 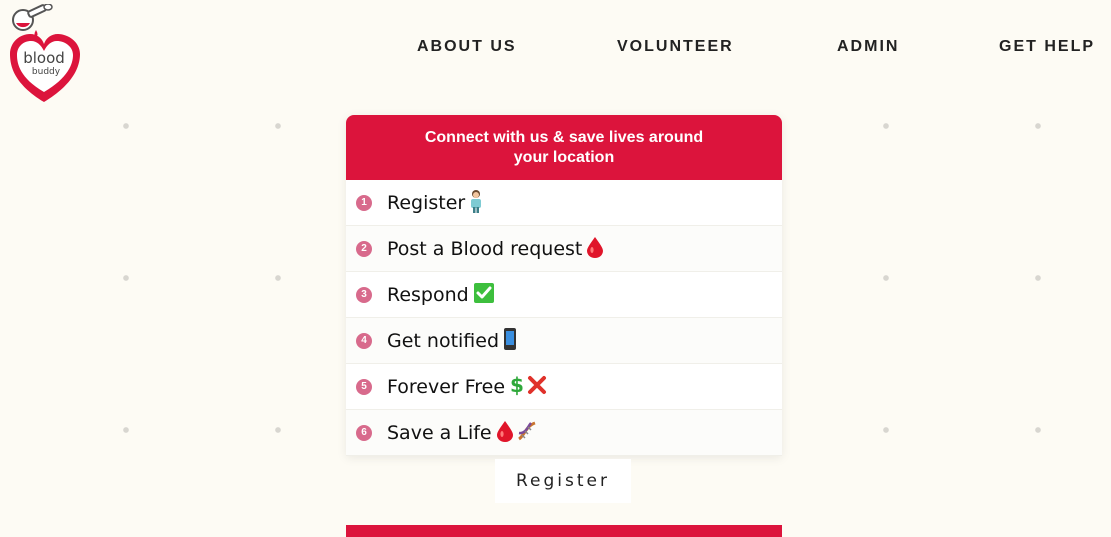 I want to click on step-label: Register, so click(x=426, y=202).